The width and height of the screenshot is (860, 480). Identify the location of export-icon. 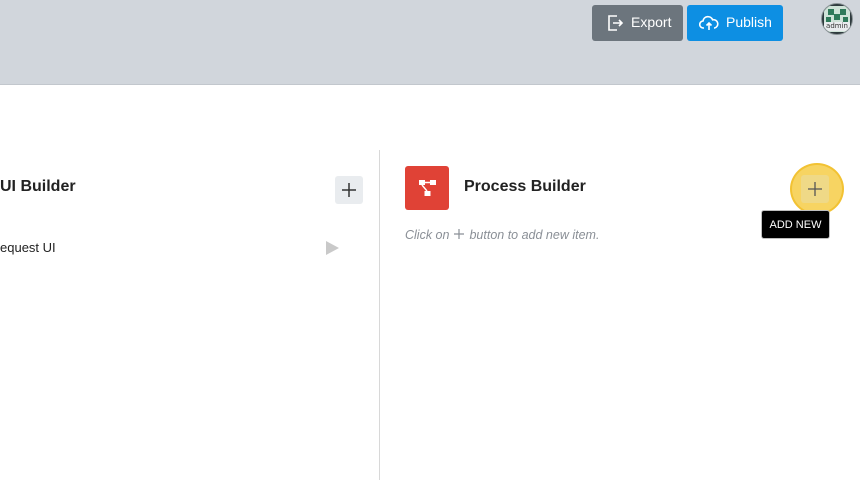
(616, 23).